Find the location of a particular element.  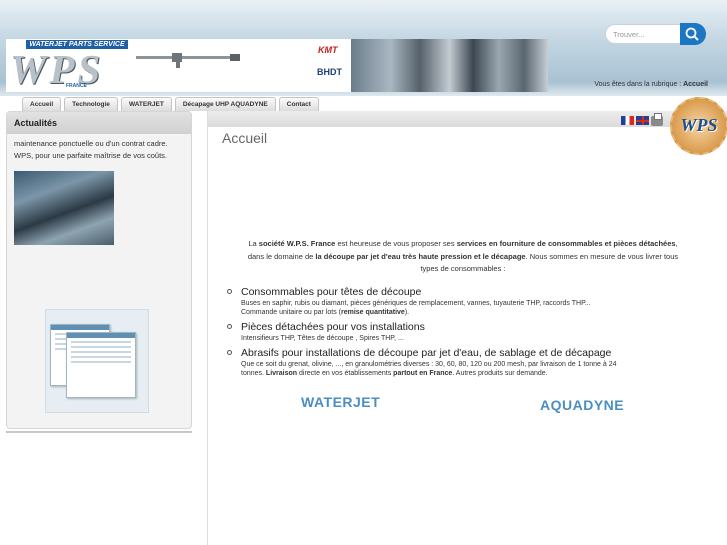

banner-photos is located at coordinates (449, 65).